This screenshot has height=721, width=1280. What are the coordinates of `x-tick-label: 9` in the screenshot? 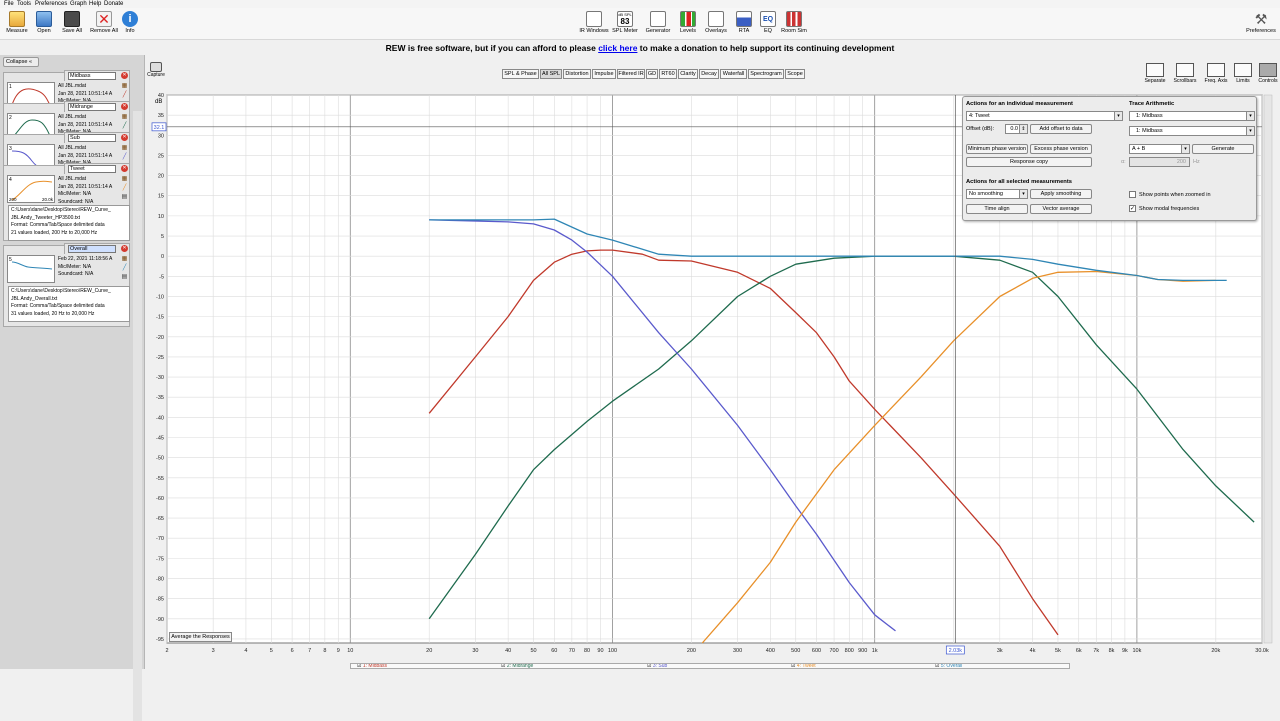 It's located at (338, 651).